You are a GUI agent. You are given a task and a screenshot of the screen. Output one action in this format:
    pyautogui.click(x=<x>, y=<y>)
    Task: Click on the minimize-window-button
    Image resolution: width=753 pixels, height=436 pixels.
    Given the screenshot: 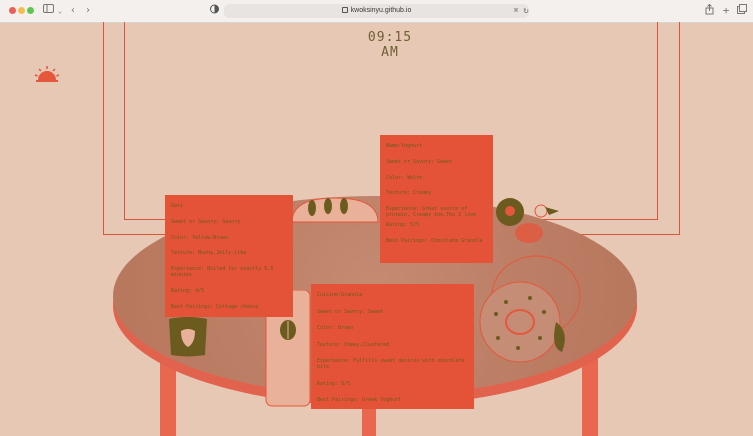 What is the action you would take?
    pyautogui.click(x=21, y=10)
    